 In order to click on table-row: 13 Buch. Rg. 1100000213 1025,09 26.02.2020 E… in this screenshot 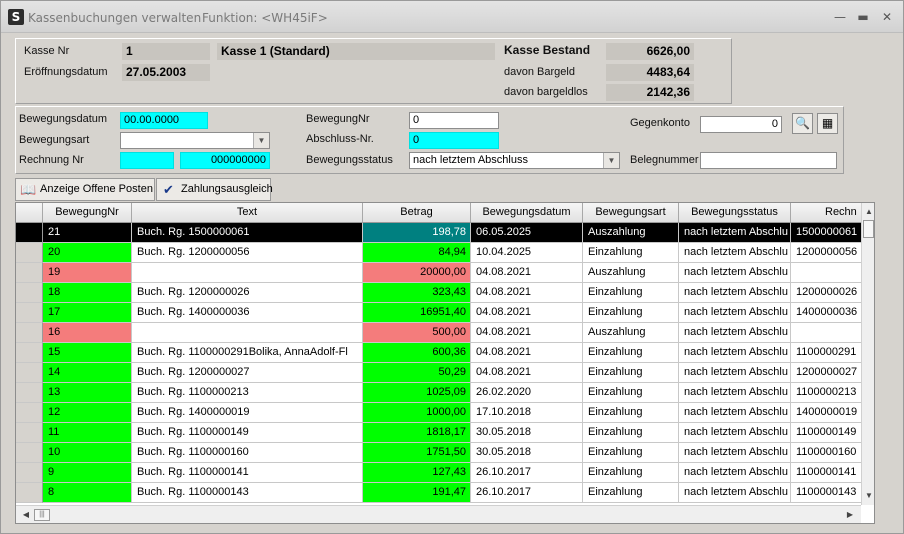, I will do `click(438, 393)`.